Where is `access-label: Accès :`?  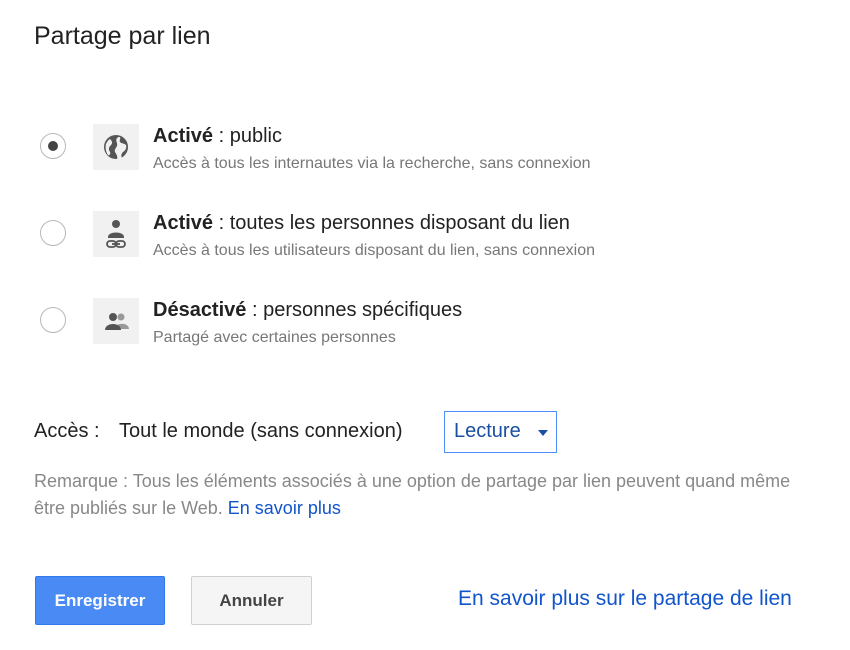
access-label: Accès : is located at coordinates (67, 431).